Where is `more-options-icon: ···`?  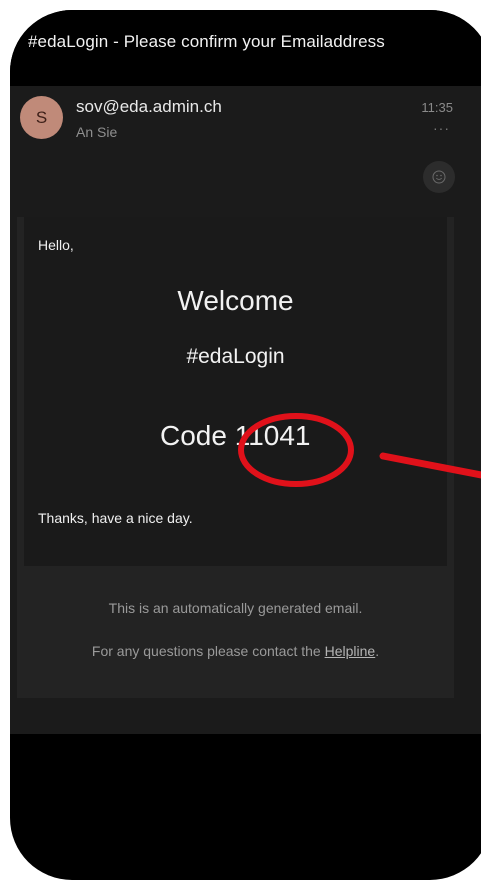 more-options-icon: ··· is located at coordinates (441, 128).